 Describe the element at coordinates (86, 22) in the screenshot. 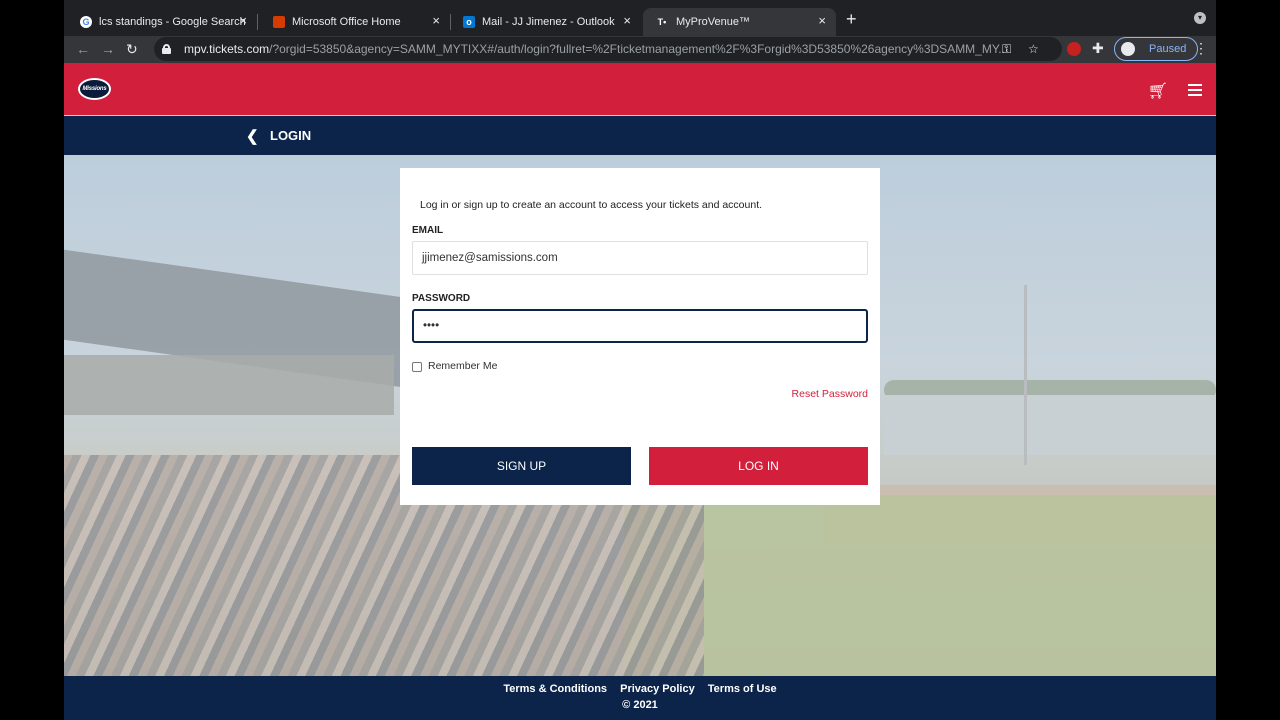

I see `google-icon: G` at that location.